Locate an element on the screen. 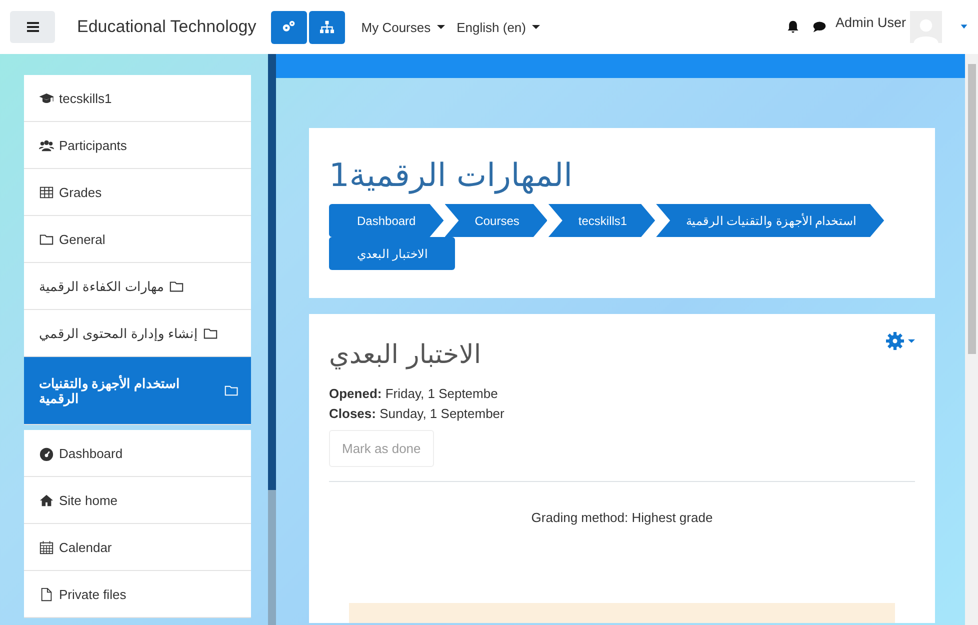 This screenshot has width=978, height=625. nav-item: tecskills1 is located at coordinates (137, 98).